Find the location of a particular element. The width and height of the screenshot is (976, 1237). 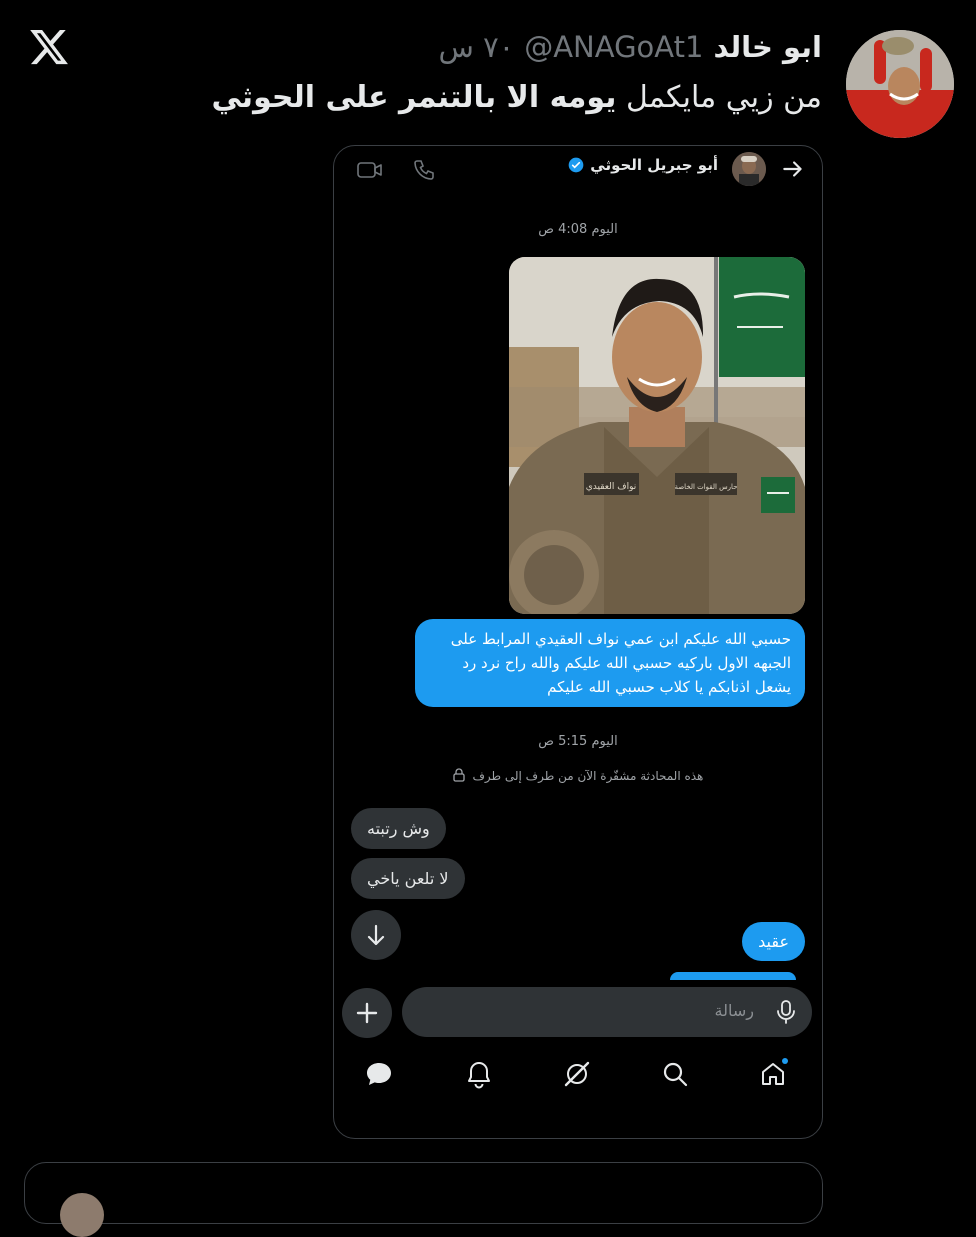

unit-tag-text: حارس القوات الخاصة is located at coordinates (705, 487).